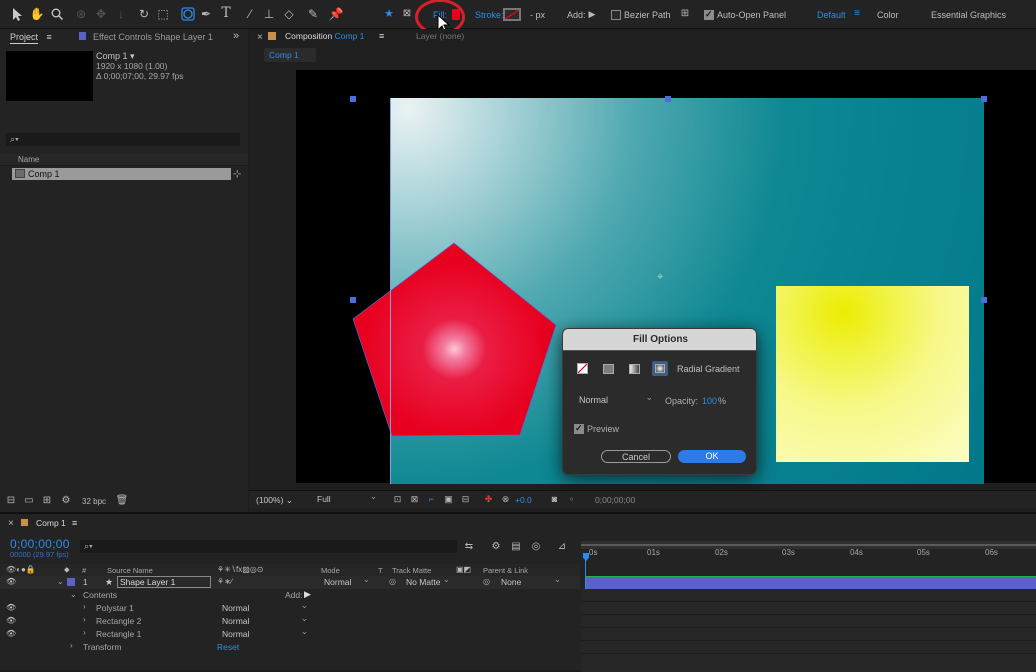 The width and height of the screenshot is (1036, 672). Describe the element at coordinates (592, 14) in the screenshot. I see `add-menu-icon: ▶` at that location.